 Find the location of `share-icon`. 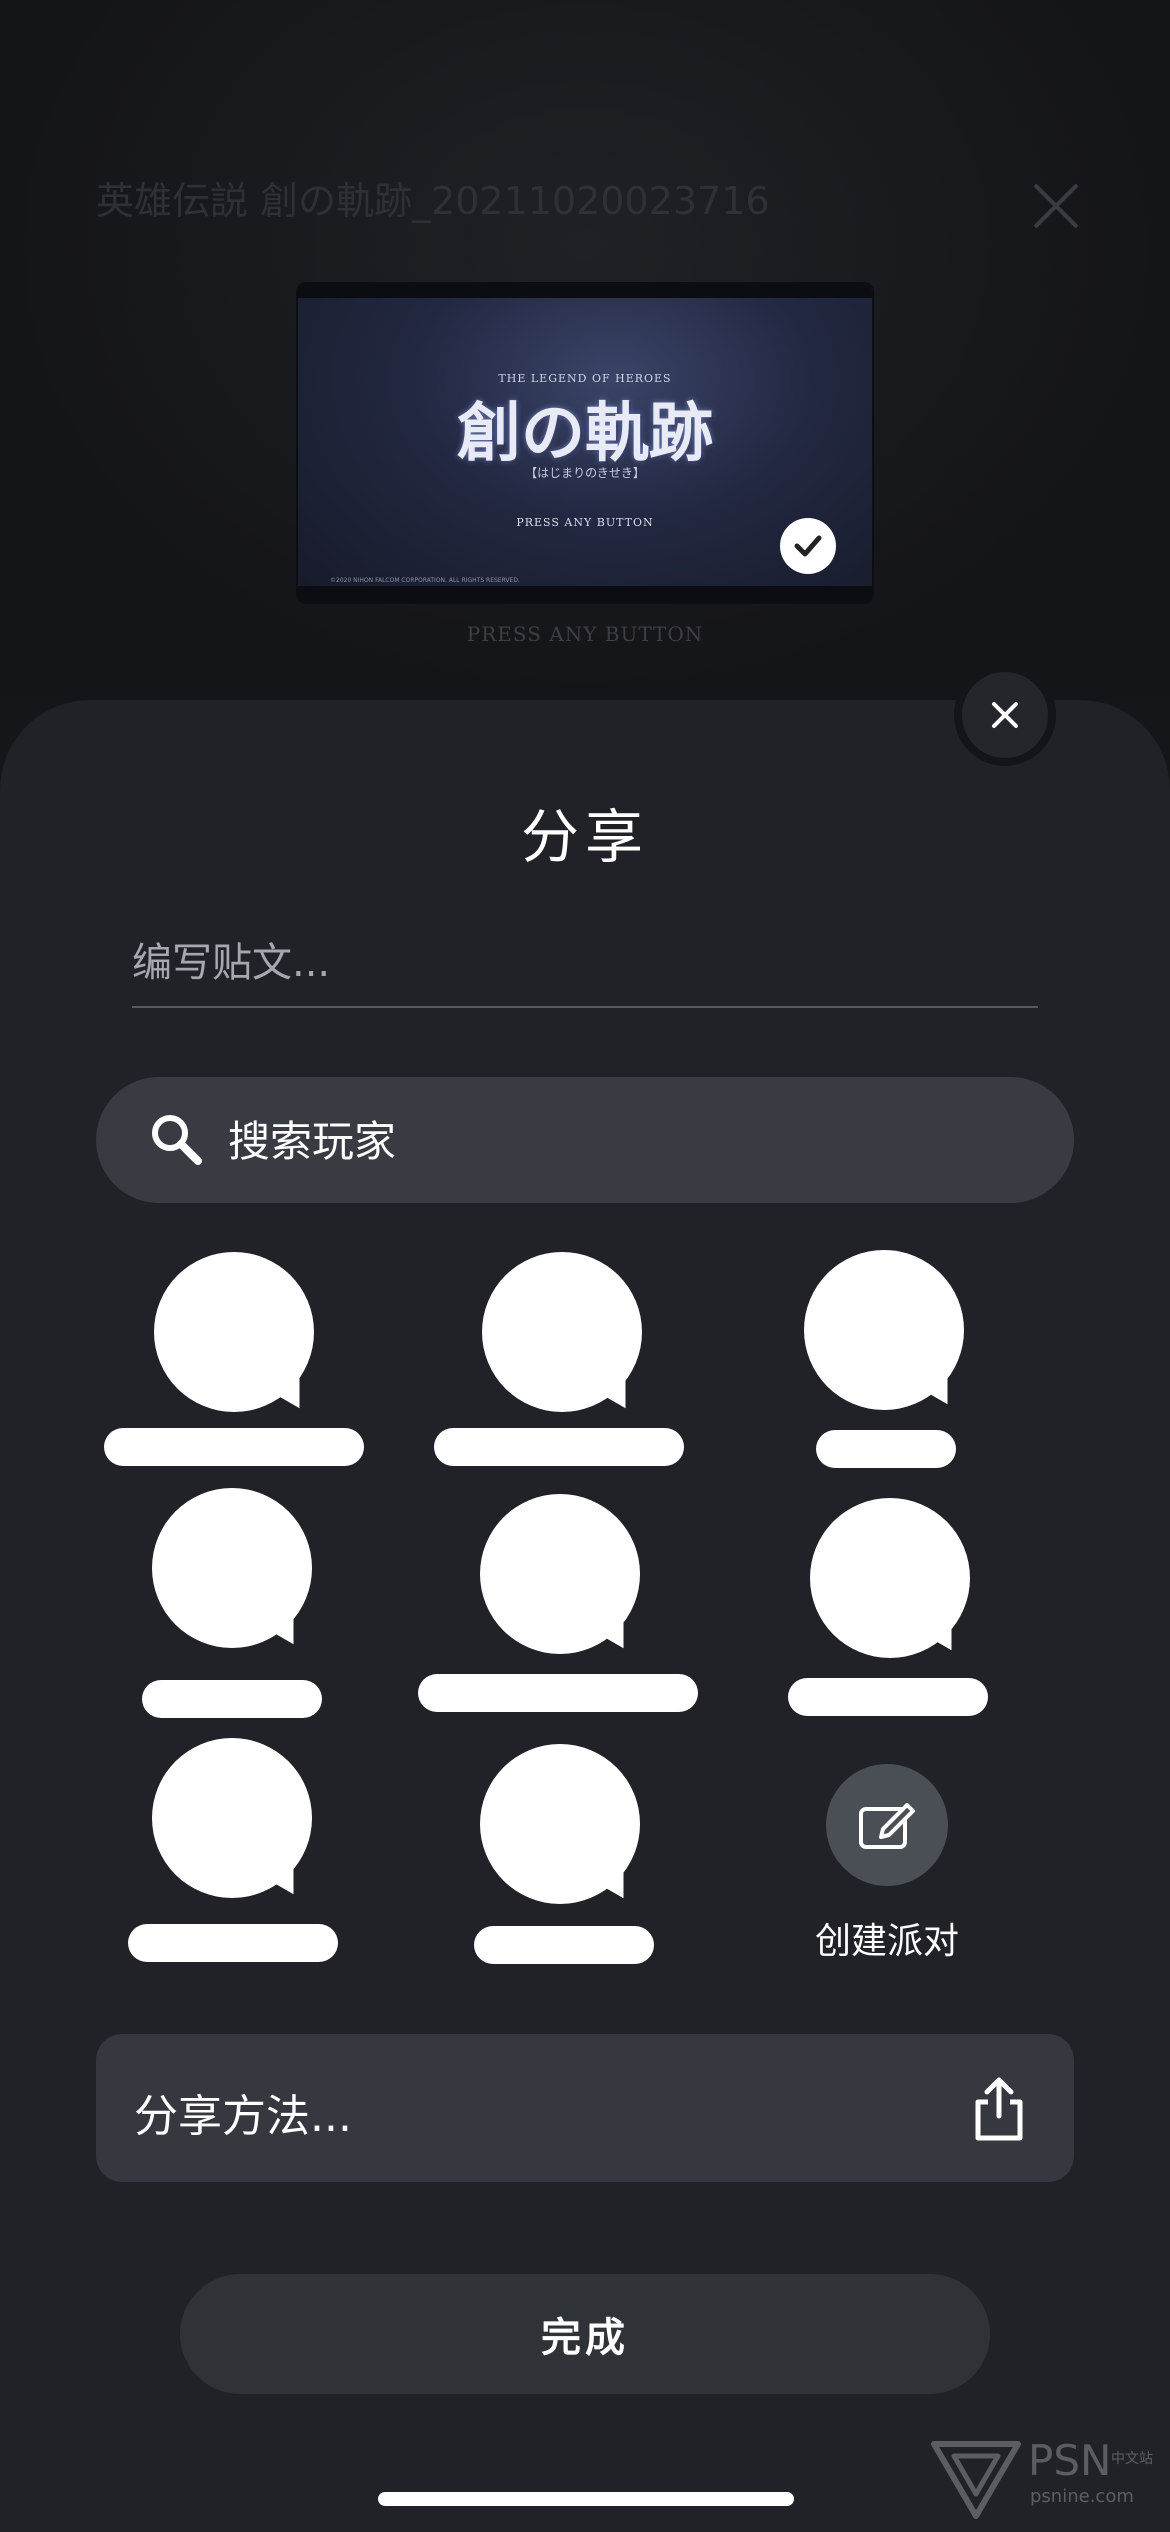

share-icon is located at coordinates (999, 2109).